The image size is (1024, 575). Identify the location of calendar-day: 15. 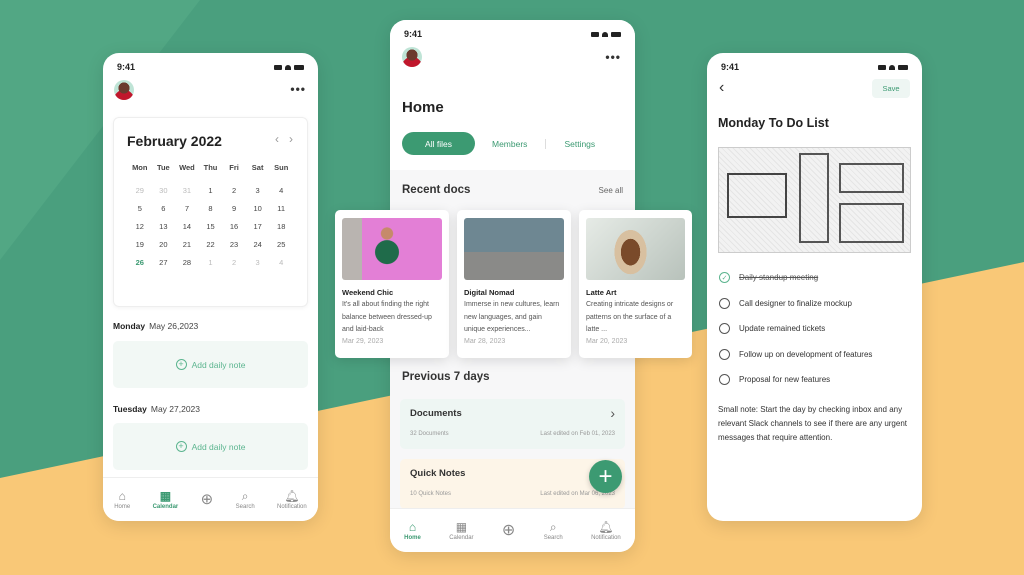
(211, 226).